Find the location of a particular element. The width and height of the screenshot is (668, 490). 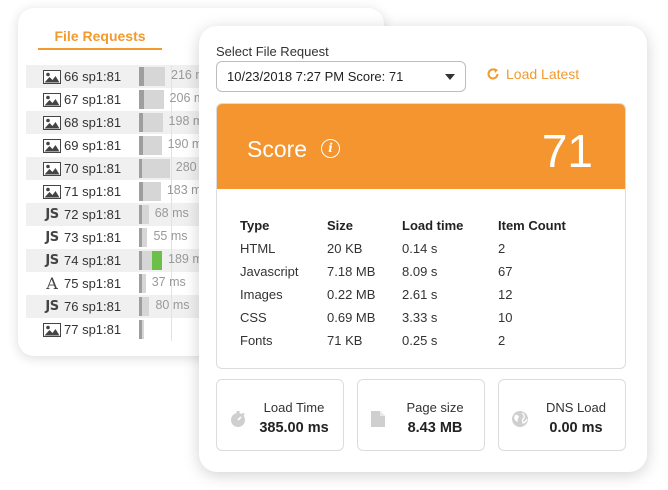

page-size-value: 8.43 MB is located at coordinates (435, 428).